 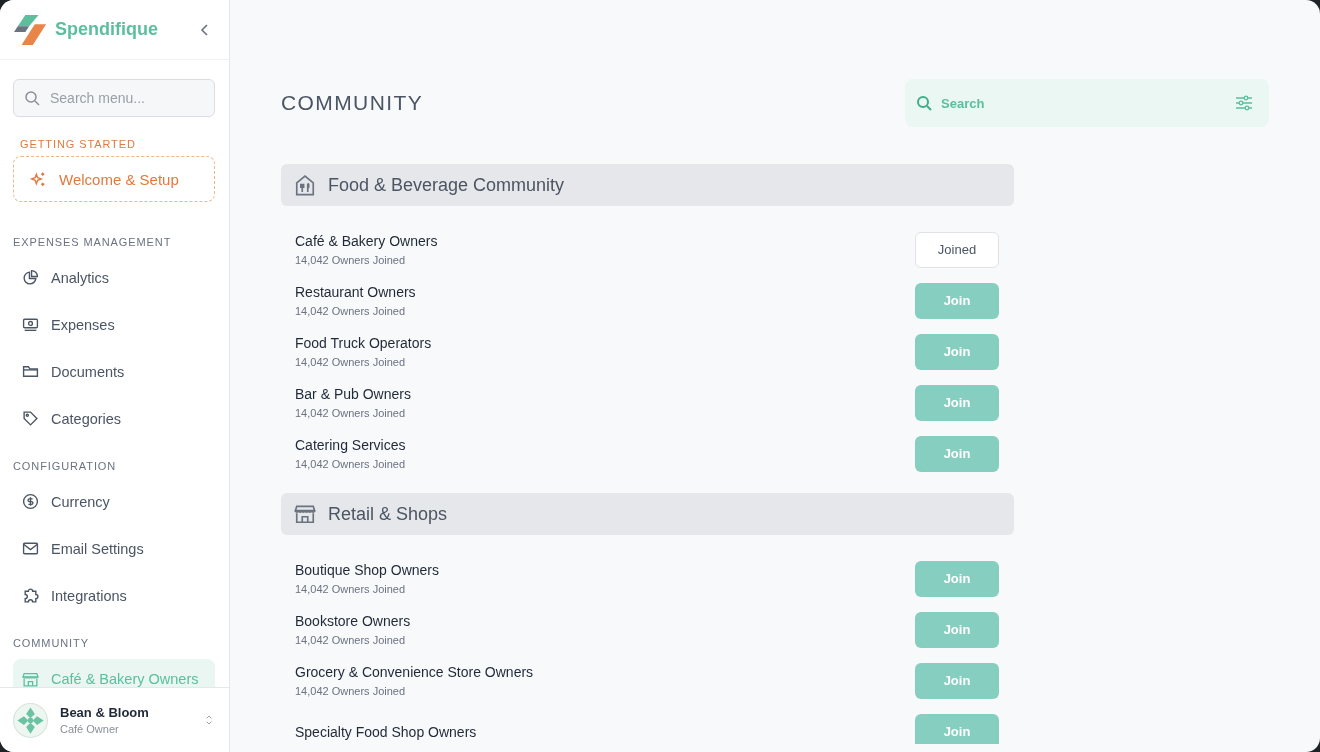 What do you see at coordinates (30, 720) in the screenshot?
I see `avatar-icon` at bounding box center [30, 720].